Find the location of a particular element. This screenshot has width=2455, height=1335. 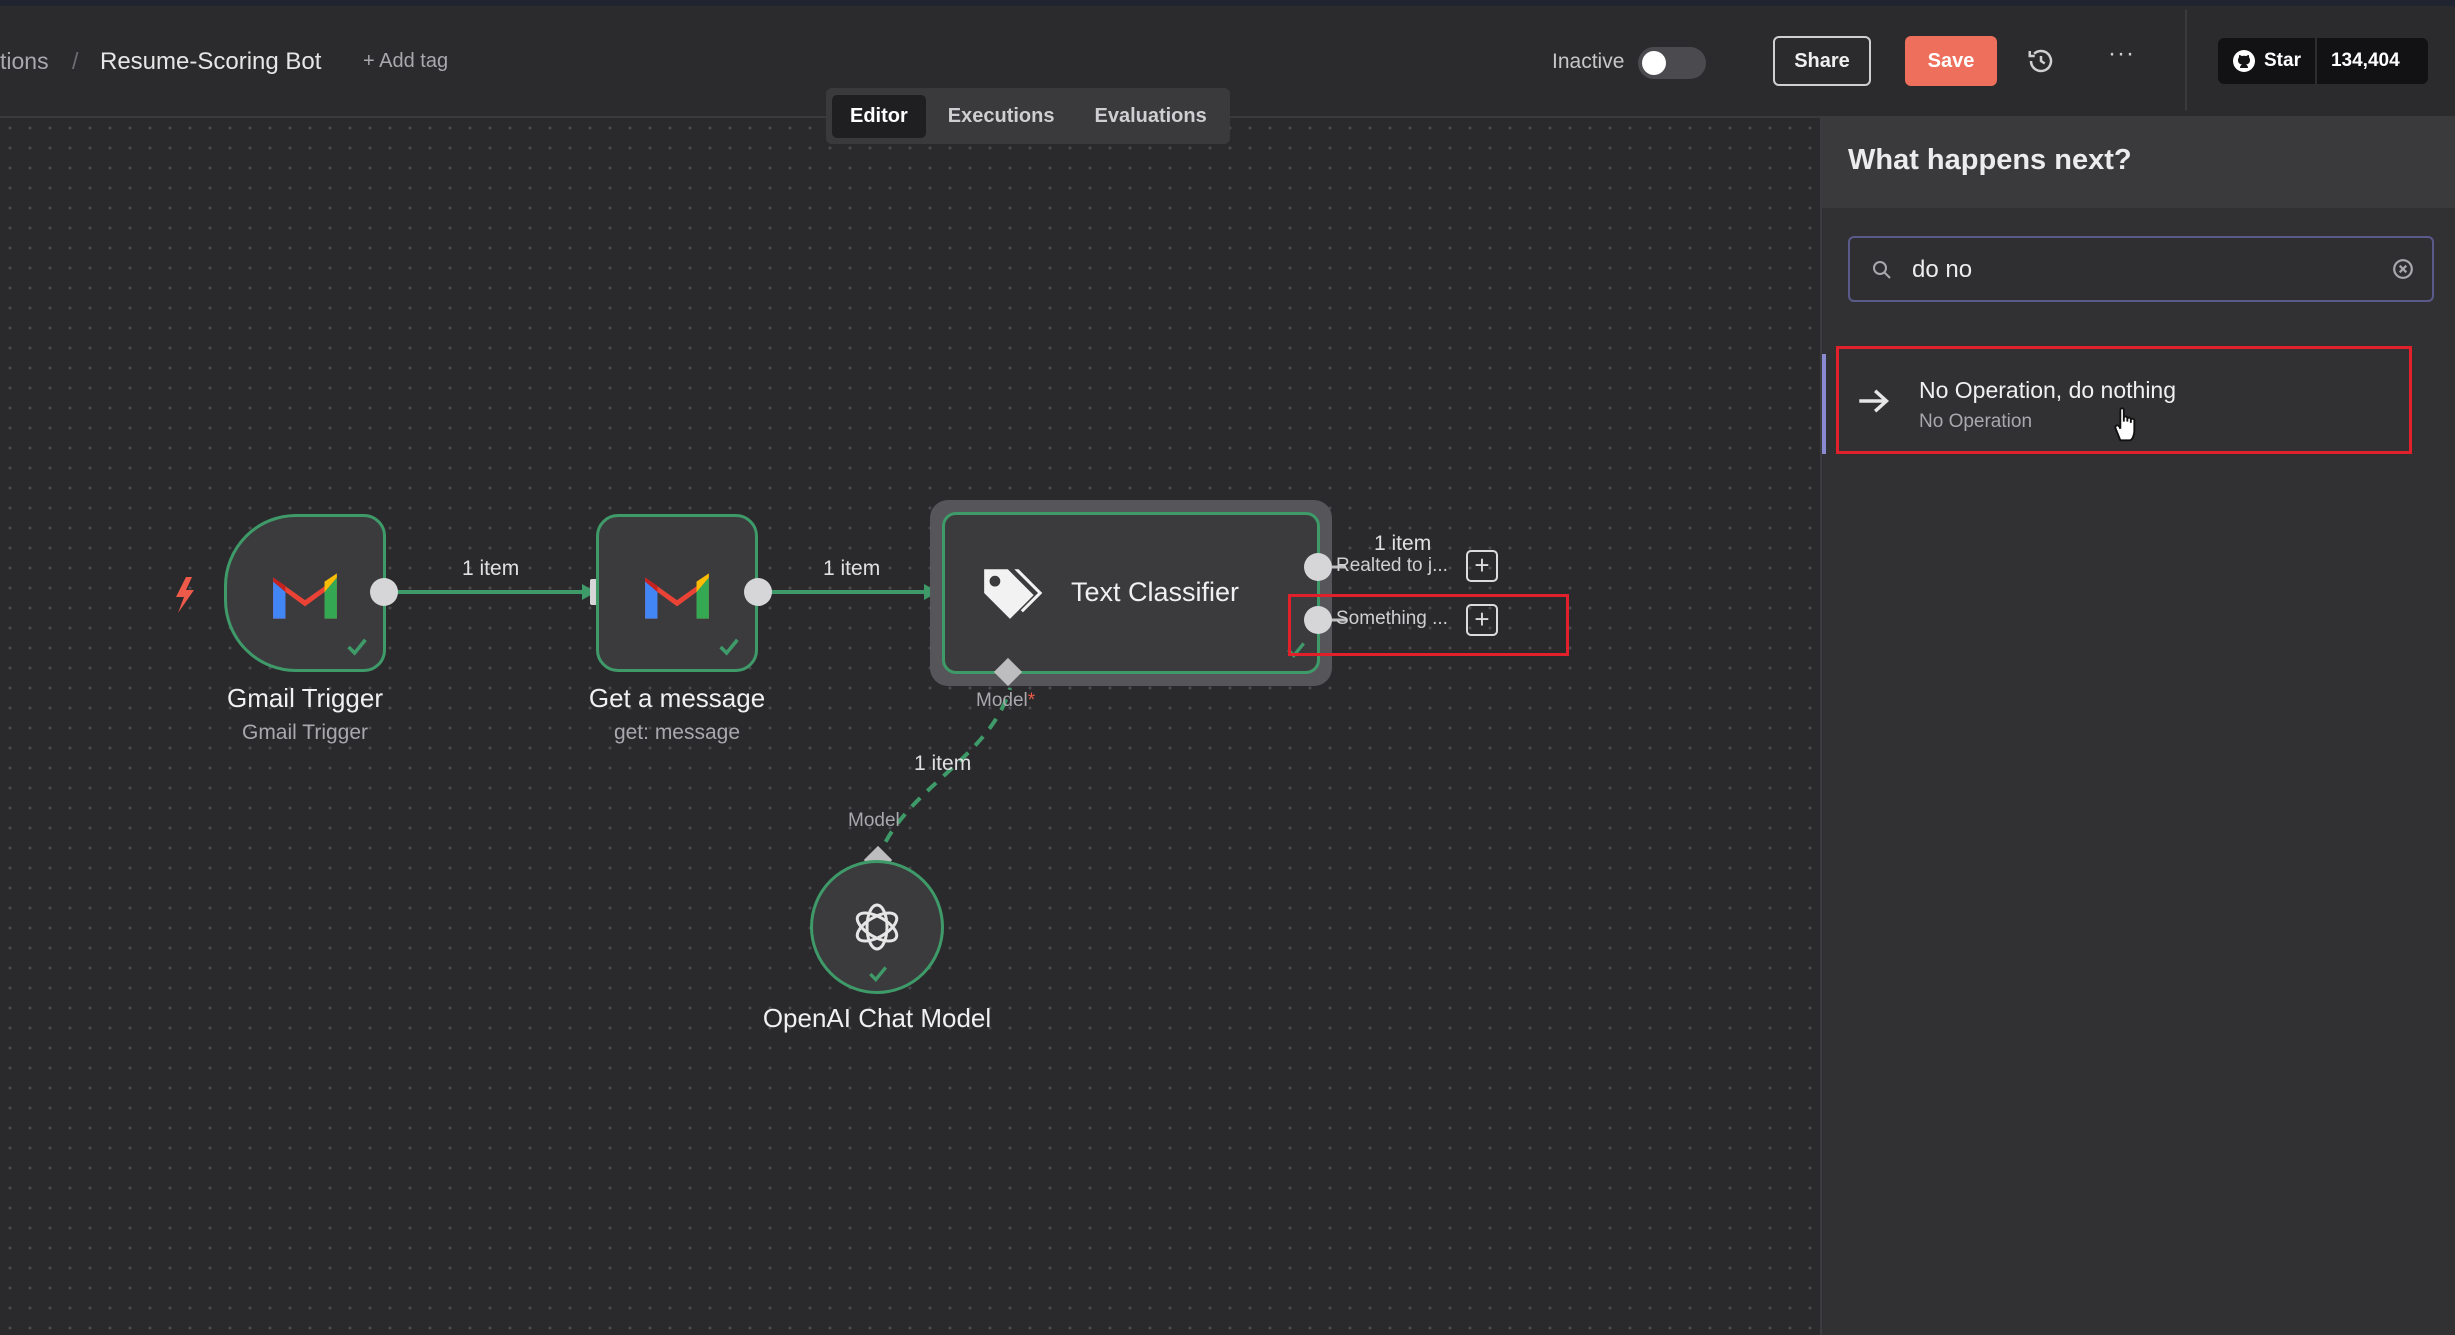

view-tabs: Editor Executions Evaluations is located at coordinates (1028, 116).